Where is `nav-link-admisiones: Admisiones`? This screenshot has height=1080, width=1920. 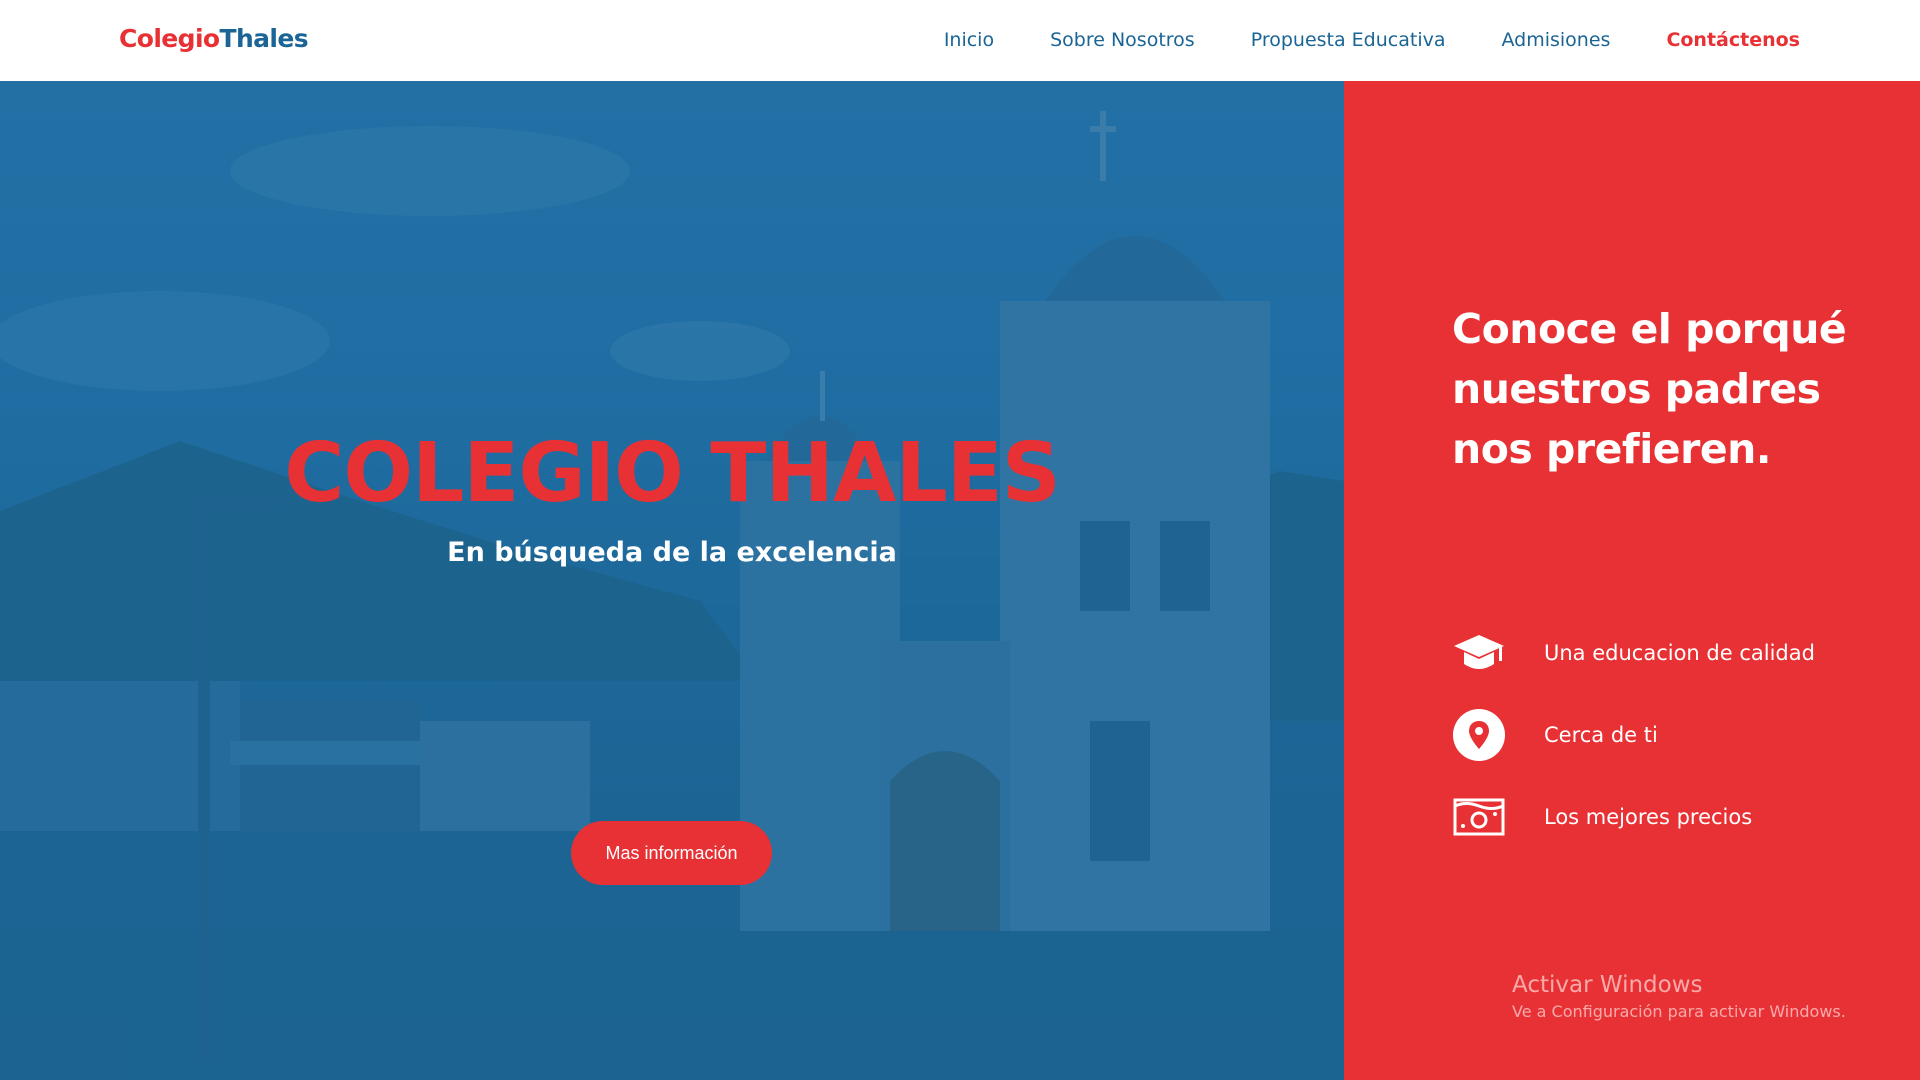
nav-link-admisiones: Admisiones is located at coordinates (1555, 40).